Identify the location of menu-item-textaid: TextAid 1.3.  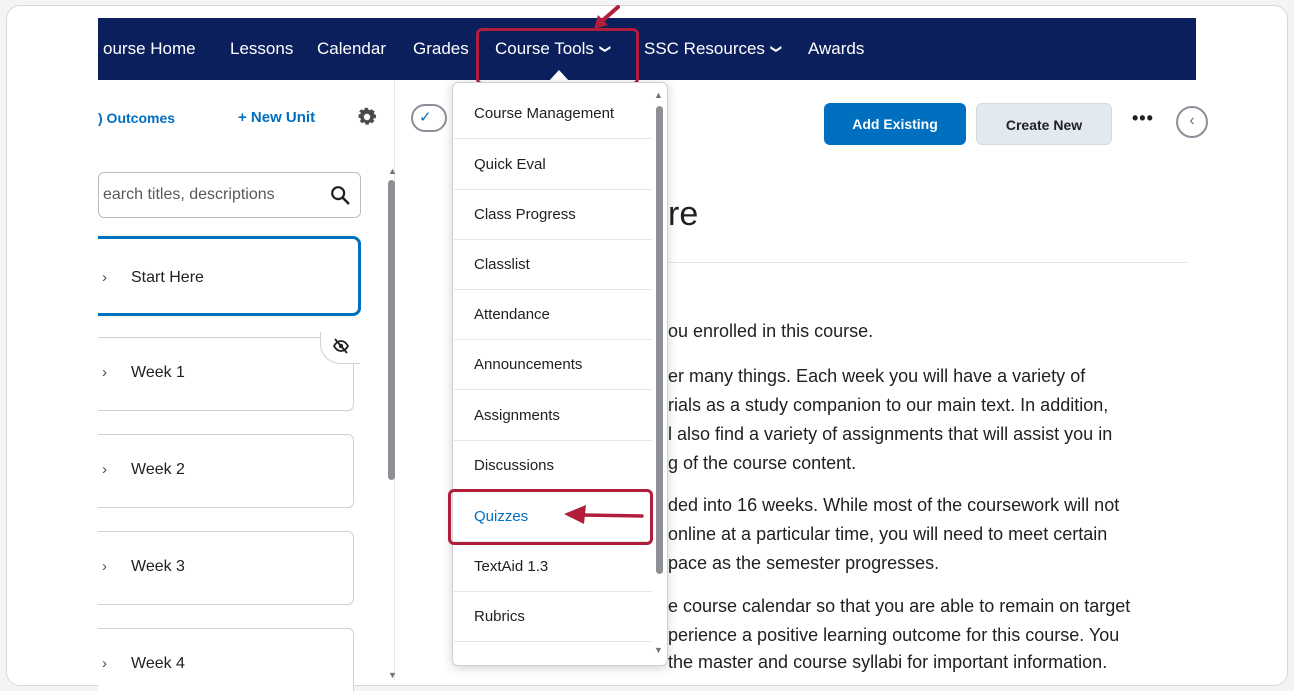
(553, 567).